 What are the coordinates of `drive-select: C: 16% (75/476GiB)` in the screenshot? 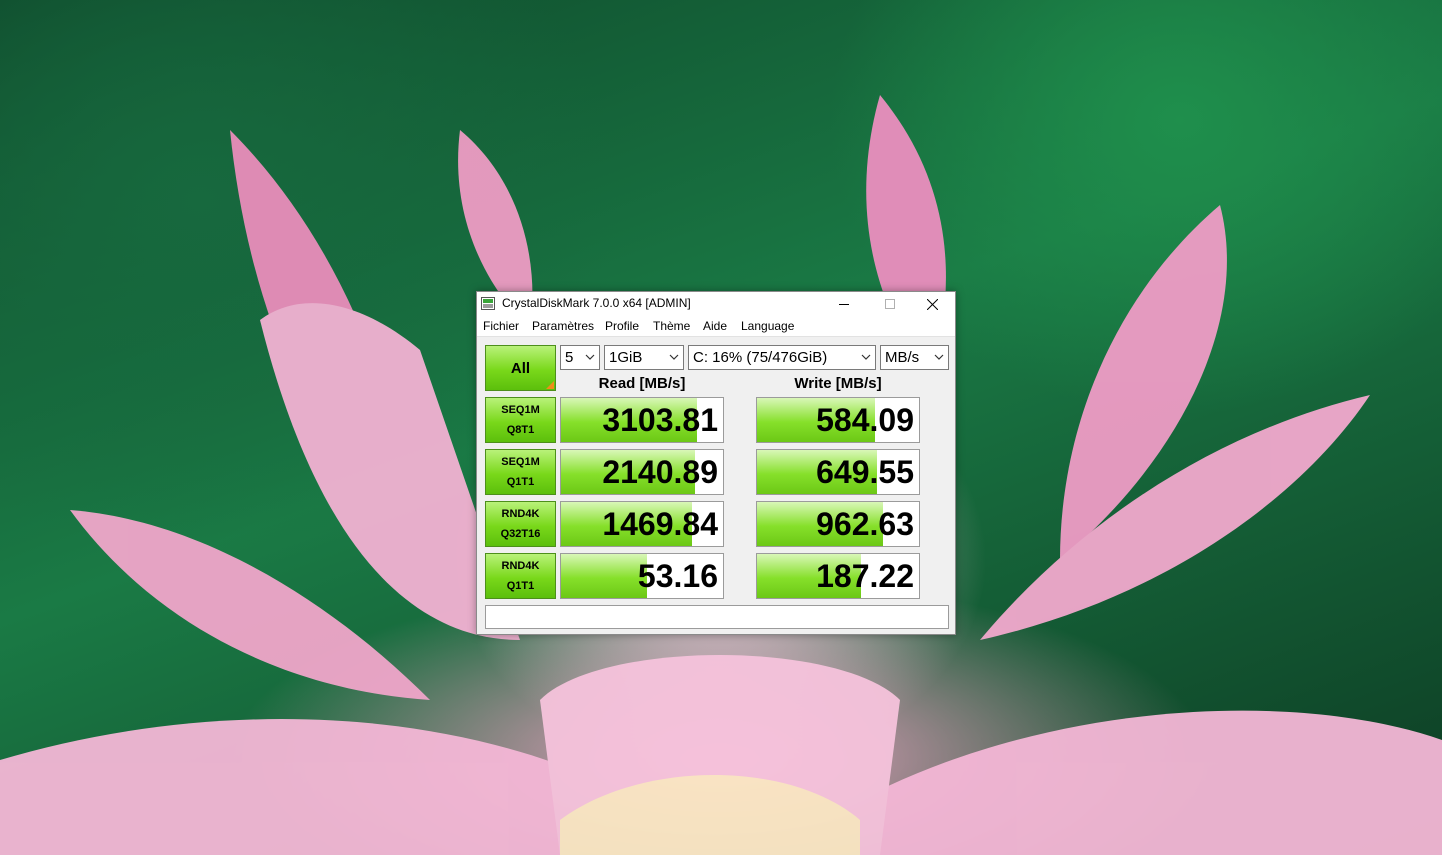 It's located at (782, 357).